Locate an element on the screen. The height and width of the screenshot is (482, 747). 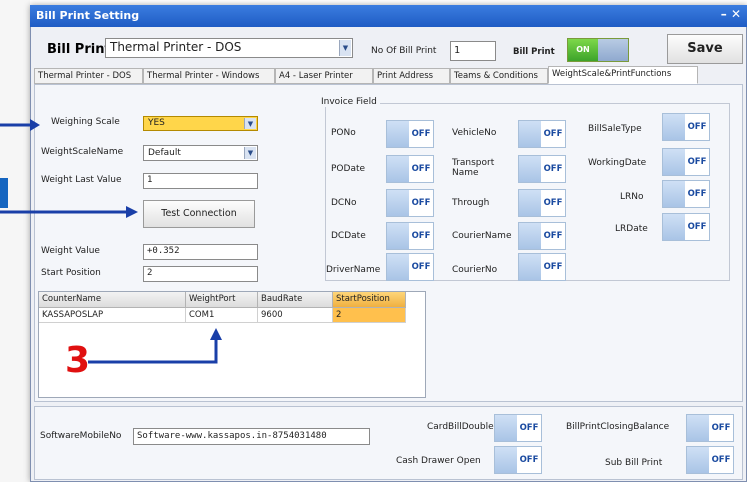
drivername-label: DriverName is located at coordinates (353, 270).